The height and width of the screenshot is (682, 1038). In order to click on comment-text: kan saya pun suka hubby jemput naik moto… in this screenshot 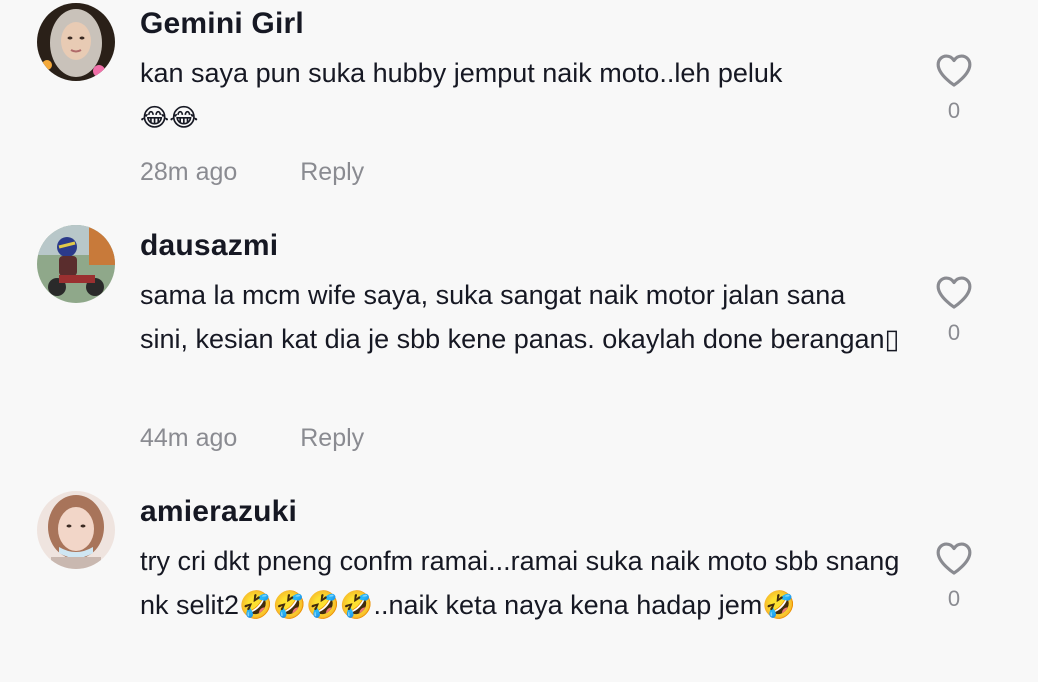, I will do `click(525, 95)`.